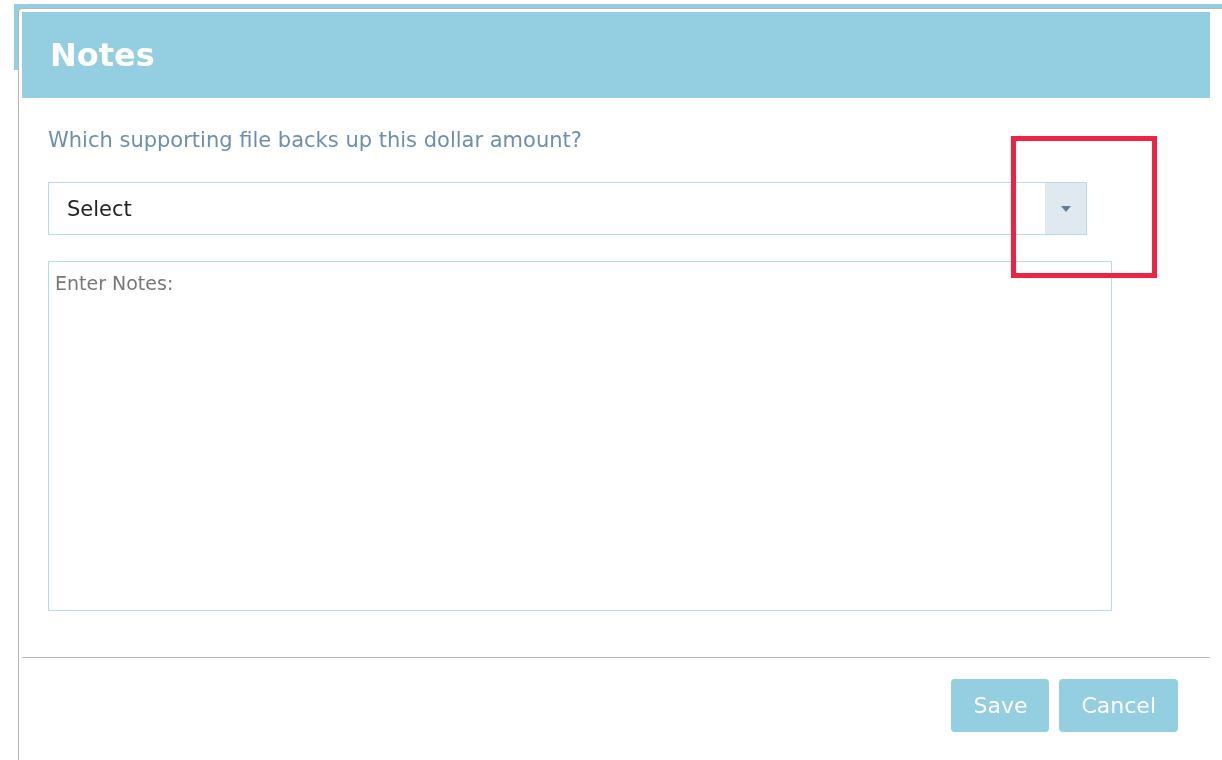 The width and height of the screenshot is (1222, 760). What do you see at coordinates (102, 55) in the screenshot?
I see `dialog-title: Notes` at bounding box center [102, 55].